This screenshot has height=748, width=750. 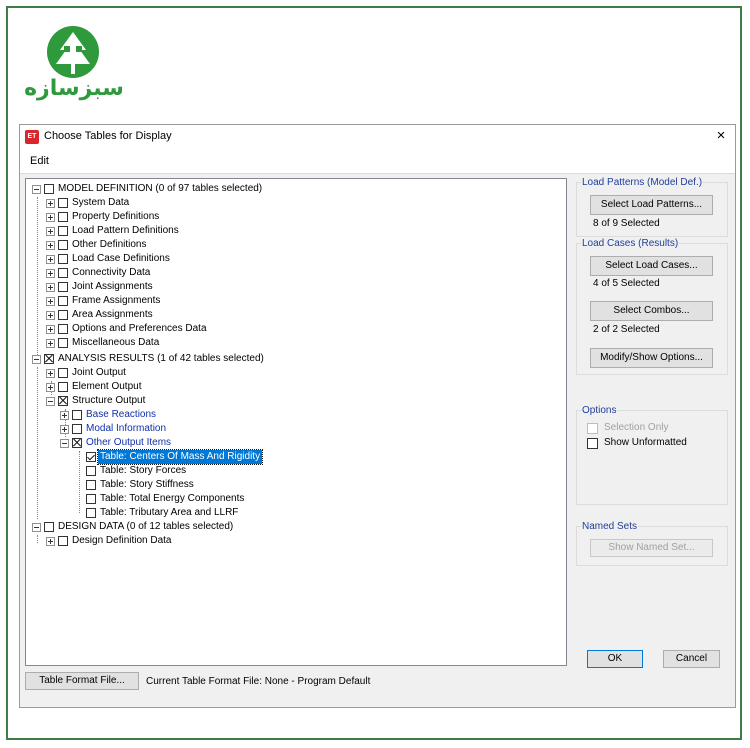 I want to click on node-label: Options and Preferences Data, so click(x=139, y=328).